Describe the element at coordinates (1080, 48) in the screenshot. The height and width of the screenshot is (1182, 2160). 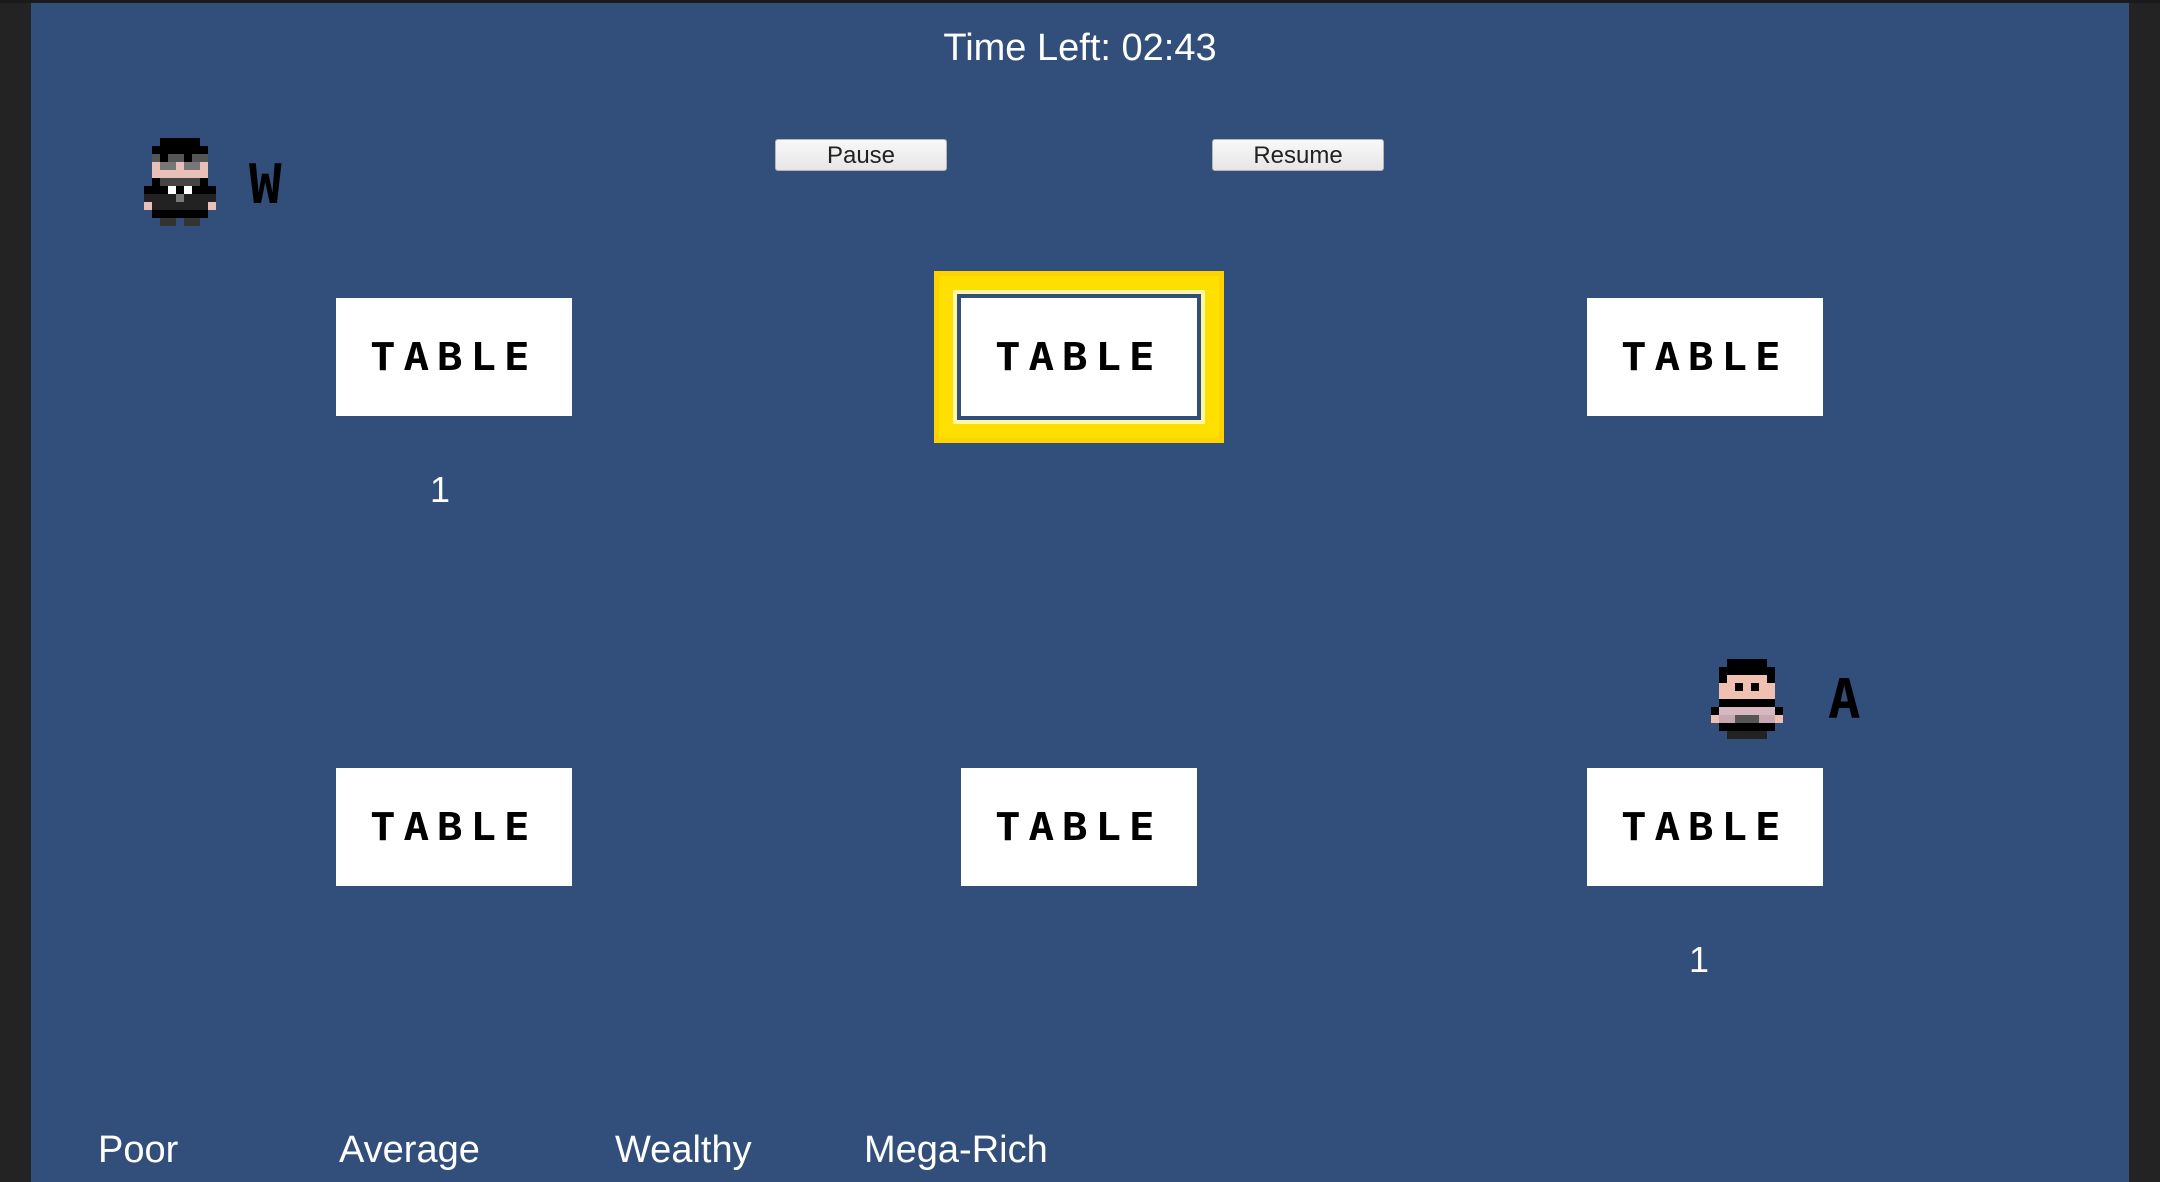
I see `time-left-label: Time Left: 02:43` at that location.